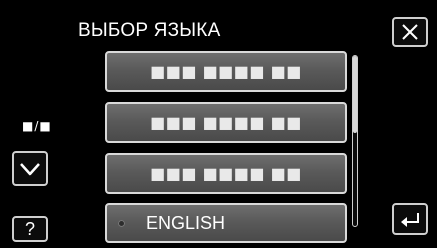 The height and width of the screenshot is (248, 437). I want to click on back-button, so click(410, 219).